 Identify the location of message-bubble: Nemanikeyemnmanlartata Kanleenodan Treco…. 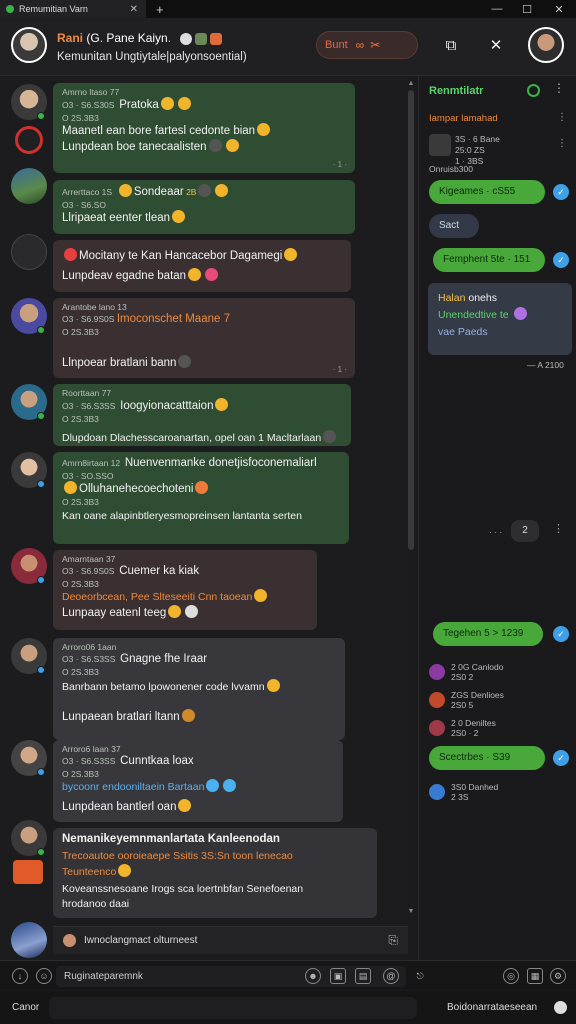
(215, 873).